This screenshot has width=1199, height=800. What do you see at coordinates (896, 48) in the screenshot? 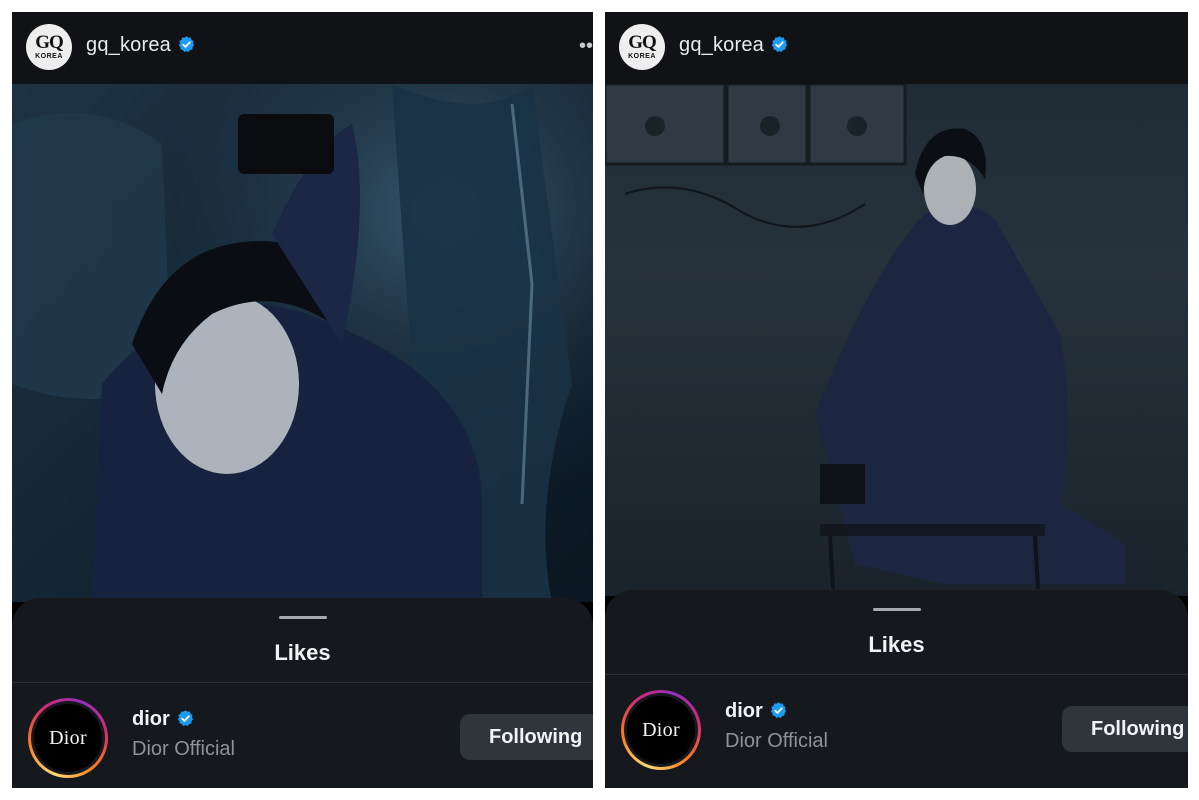
I see `post-header: GQ KOREA gq_korea` at bounding box center [896, 48].